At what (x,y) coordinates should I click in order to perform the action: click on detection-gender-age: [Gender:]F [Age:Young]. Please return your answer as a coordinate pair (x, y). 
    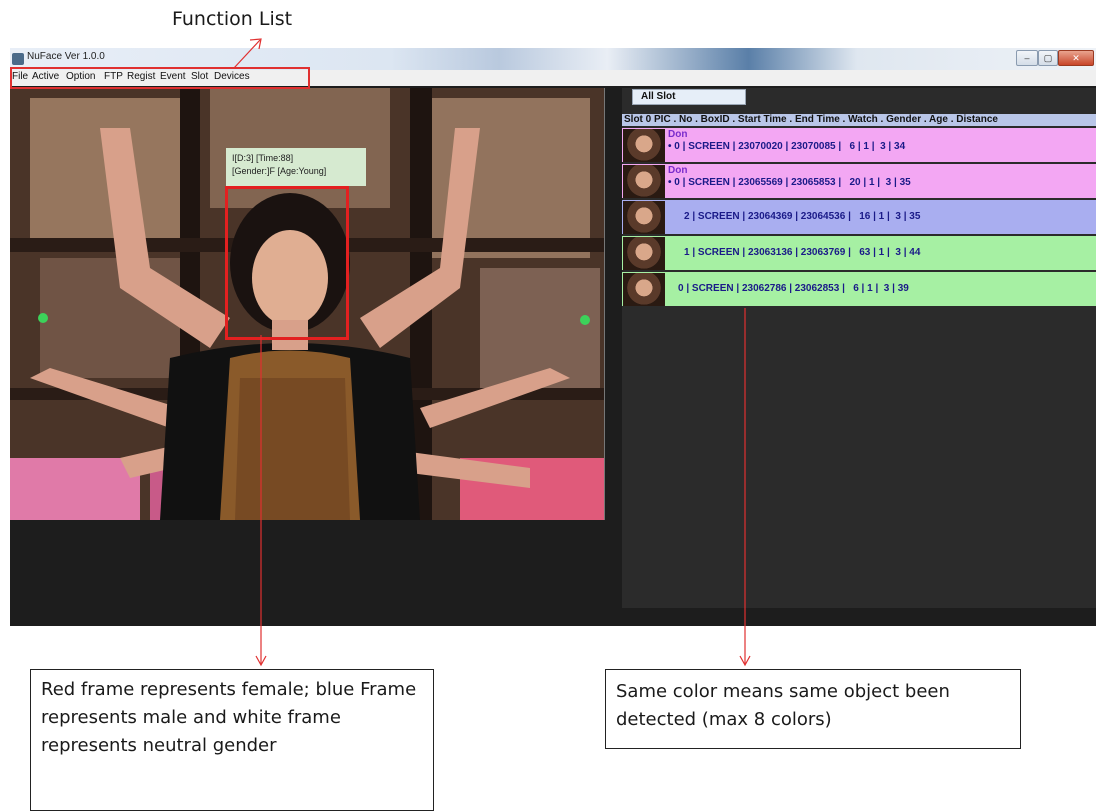
    Looking at the image, I should click on (279, 171).